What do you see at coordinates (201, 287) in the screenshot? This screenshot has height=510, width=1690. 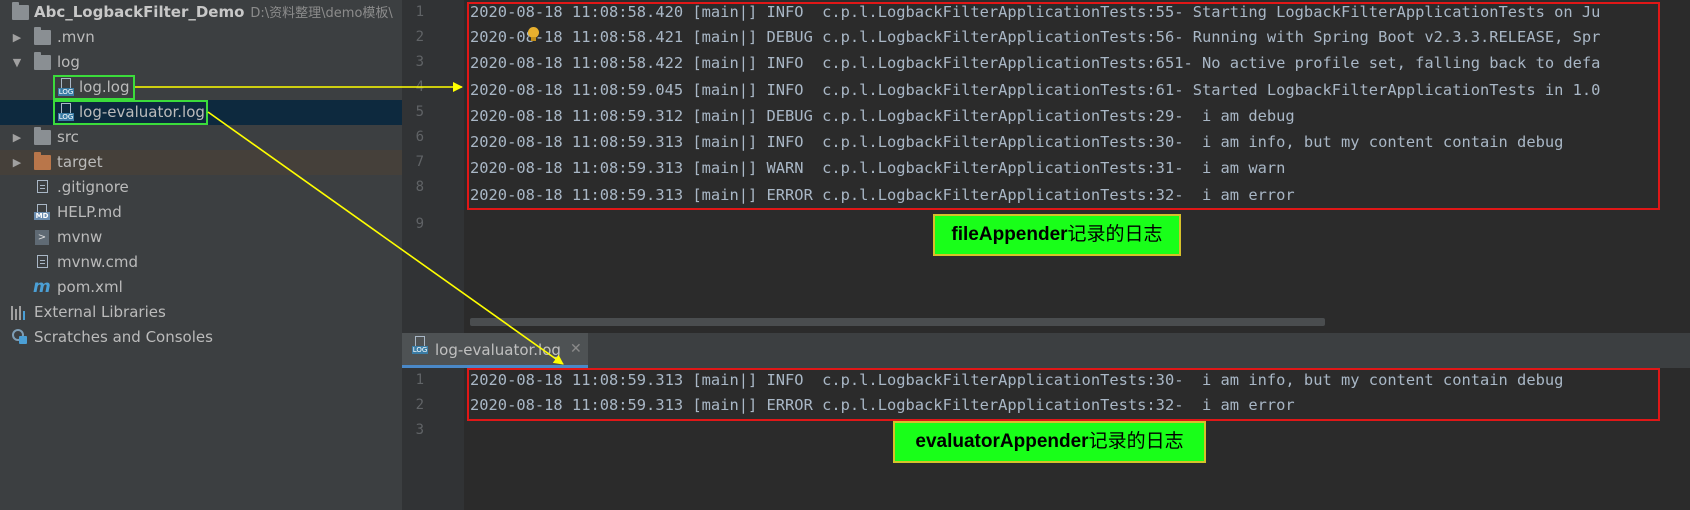 I see `tree-item-pom-xml: m pom.xml` at bounding box center [201, 287].